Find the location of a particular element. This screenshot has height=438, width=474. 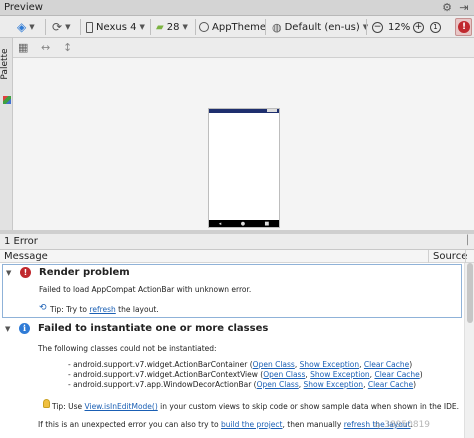

preview-titlebar: Preview ⚙ ⇥ is located at coordinates (237, 8).